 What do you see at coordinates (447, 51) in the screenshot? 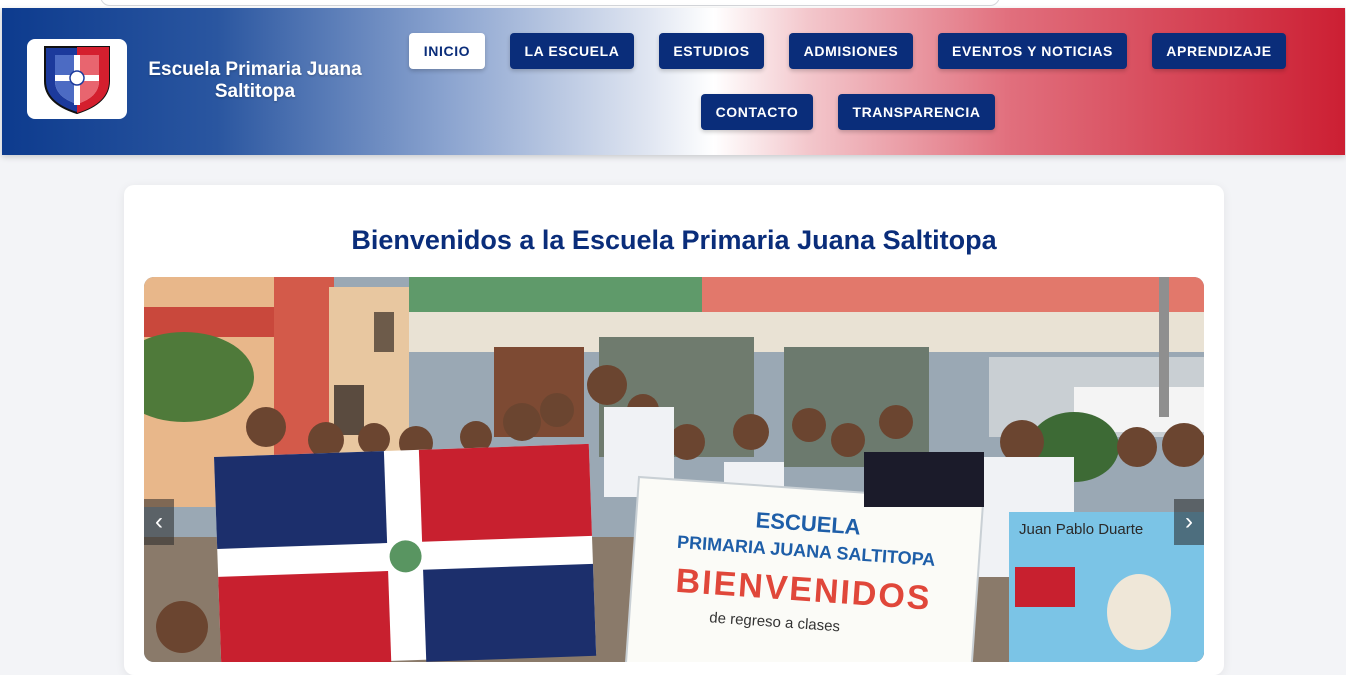
I see `nav-inicio: INICIO` at bounding box center [447, 51].